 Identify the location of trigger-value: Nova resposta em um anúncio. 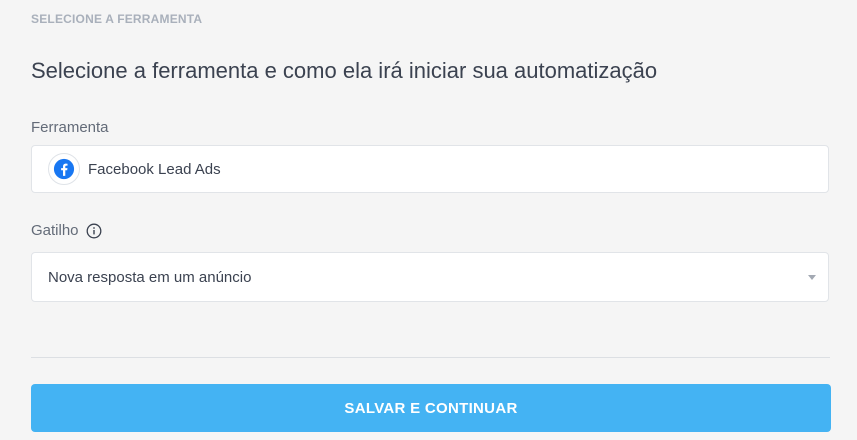
(150, 277).